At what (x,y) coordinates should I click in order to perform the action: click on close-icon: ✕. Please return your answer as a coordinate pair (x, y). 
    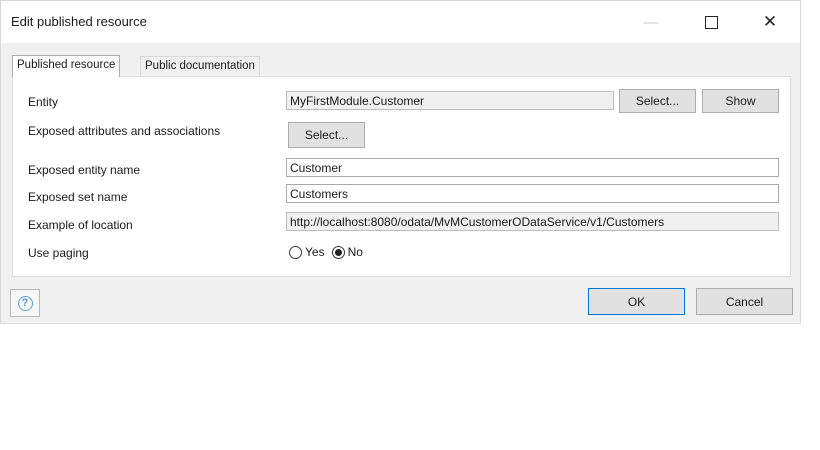
    Looking at the image, I should click on (770, 21).